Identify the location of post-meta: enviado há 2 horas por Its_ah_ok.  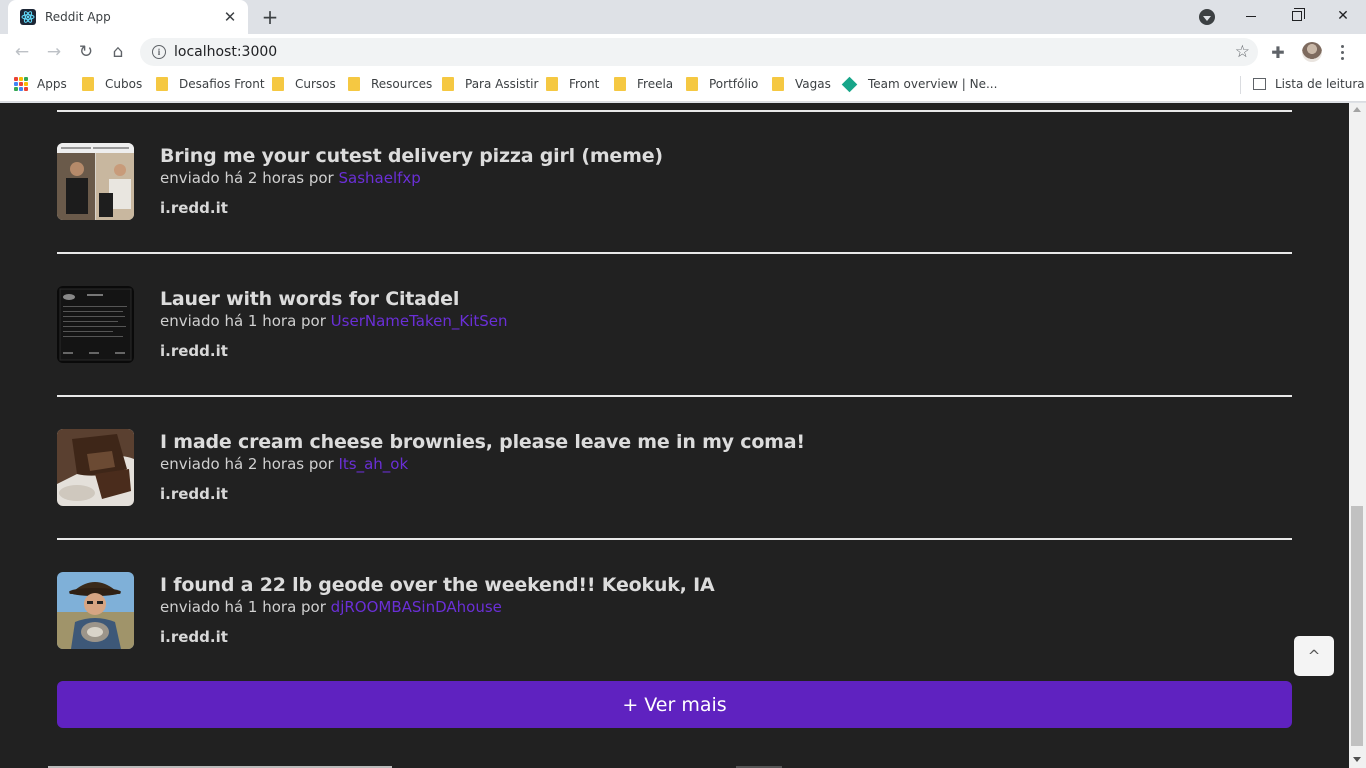
(284, 464).